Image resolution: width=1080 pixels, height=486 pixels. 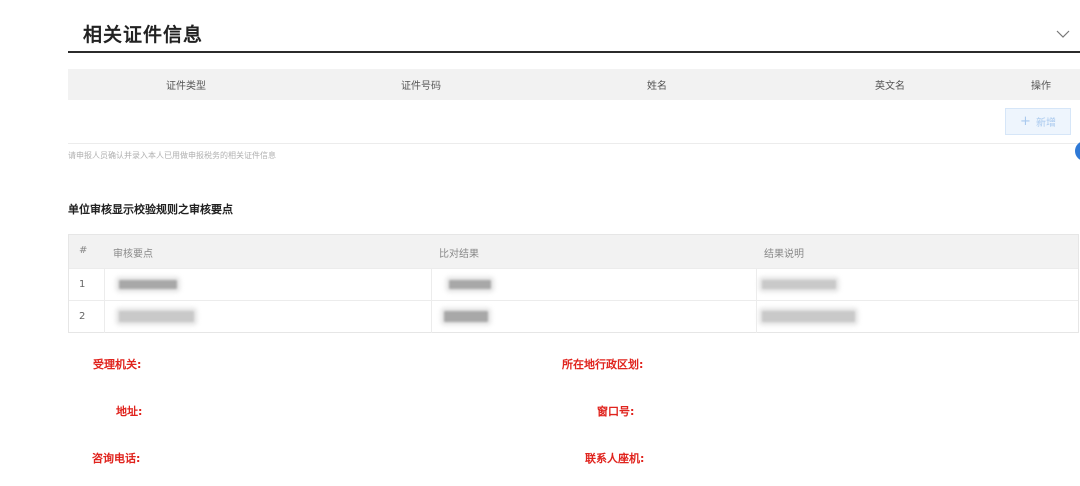 I want to click on col-index: #, so click(x=83, y=250).